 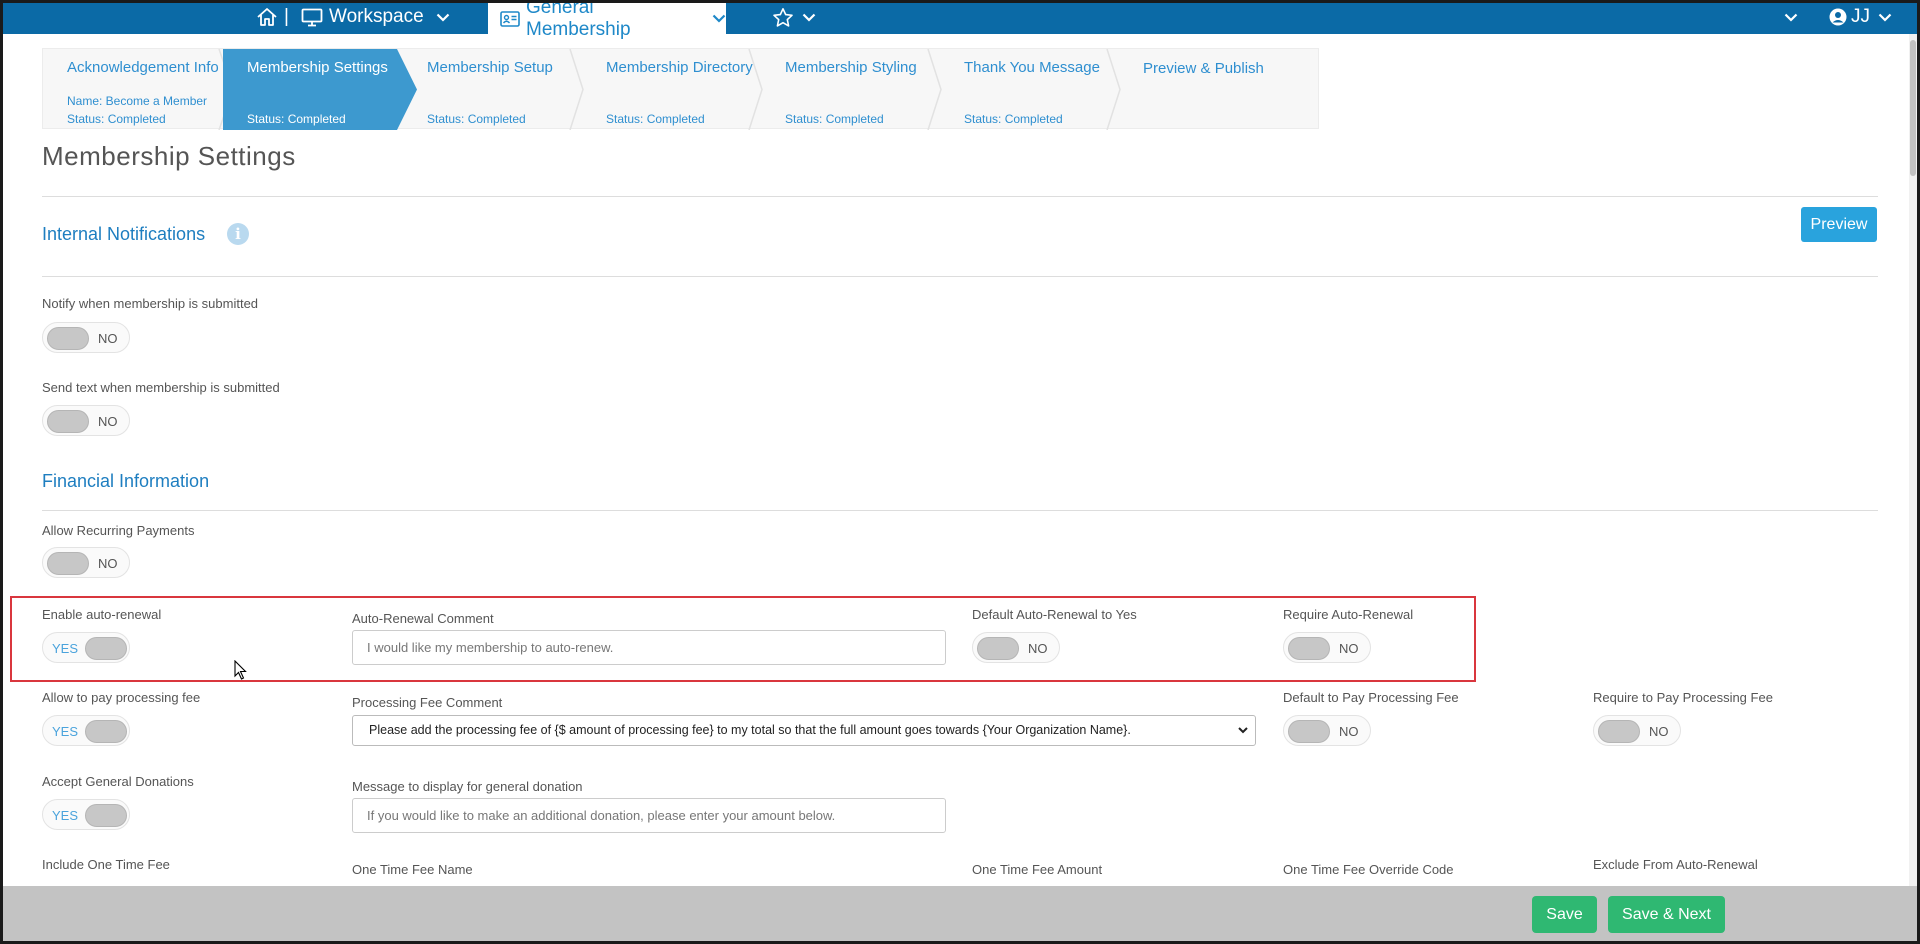 What do you see at coordinates (161, 387) in the screenshot?
I see `send-text-label: Send text when membership is submitted` at bounding box center [161, 387].